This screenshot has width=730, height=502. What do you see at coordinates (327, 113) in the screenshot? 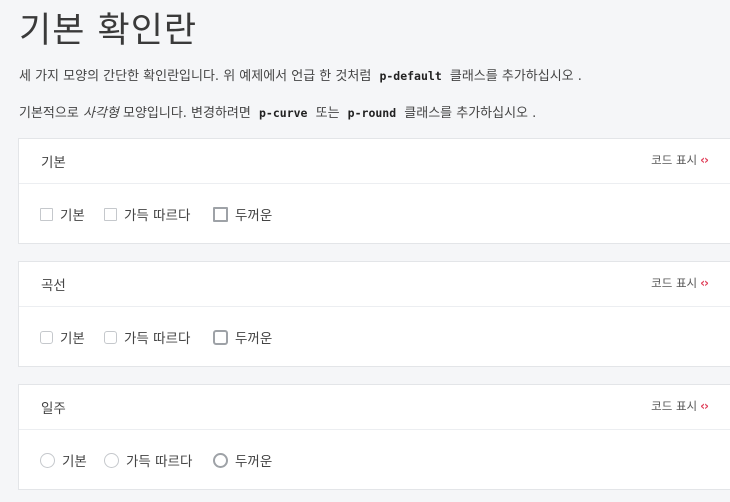
I see `description-2-text-or: 또는` at bounding box center [327, 113].